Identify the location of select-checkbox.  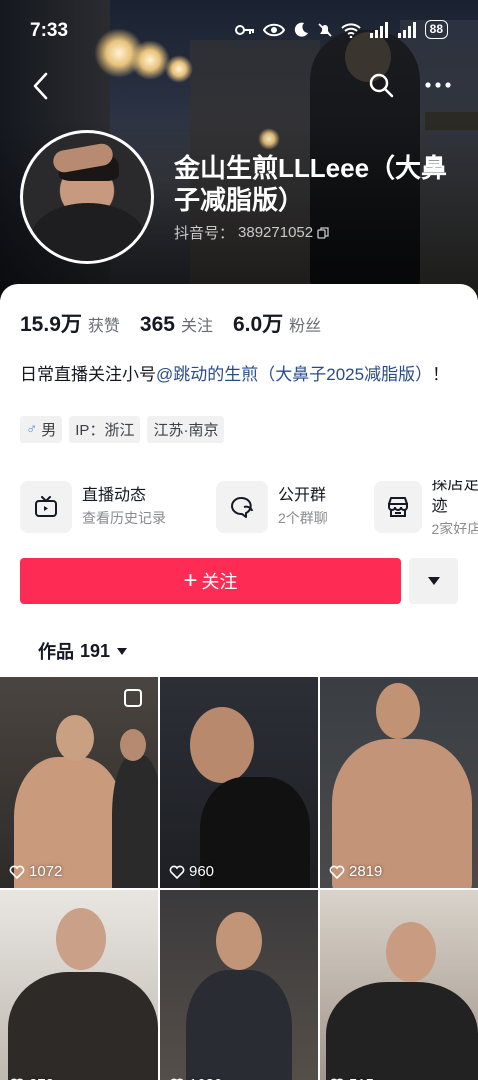
(133, 698).